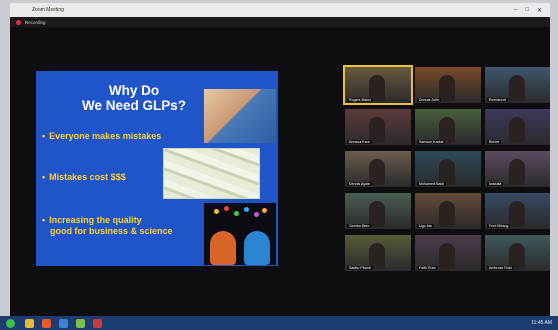 The image size is (558, 330). Describe the element at coordinates (279, 323) in the screenshot. I see `taskbar: 11:45 AM` at that location.